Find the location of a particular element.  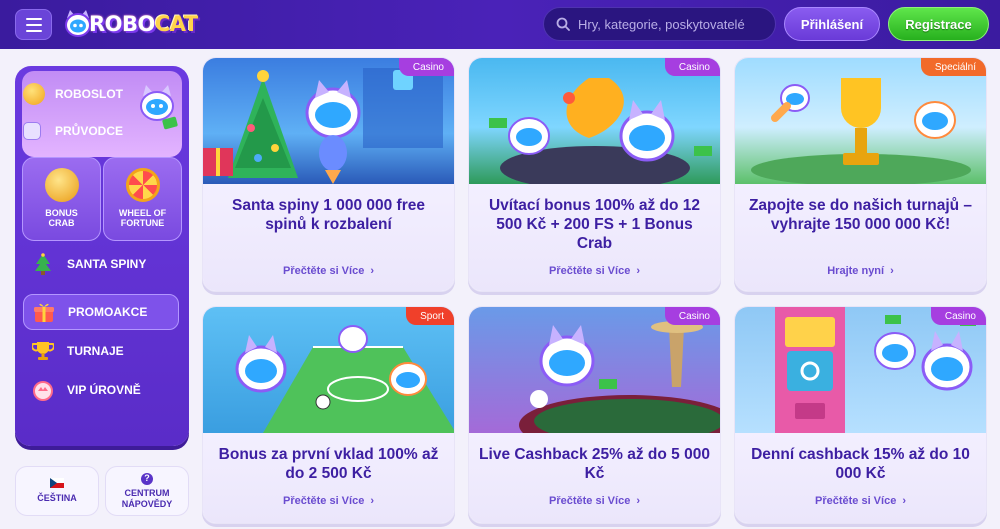

guide-icon is located at coordinates (32, 131).